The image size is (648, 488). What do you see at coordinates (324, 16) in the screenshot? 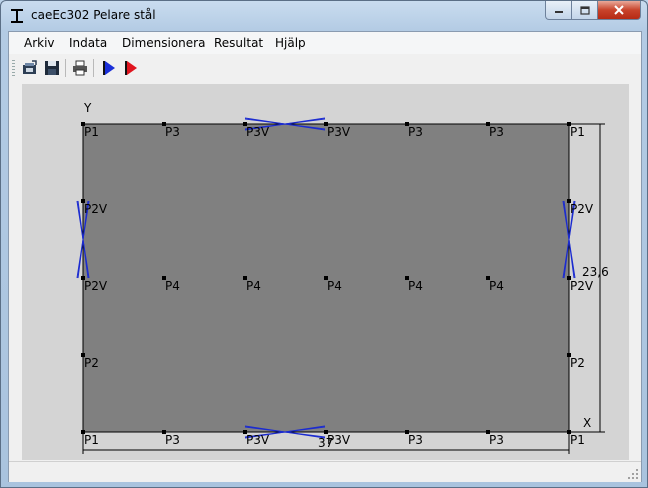
I see `title-bar: caeEc302 Pelare stål` at bounding box center [324, 16].